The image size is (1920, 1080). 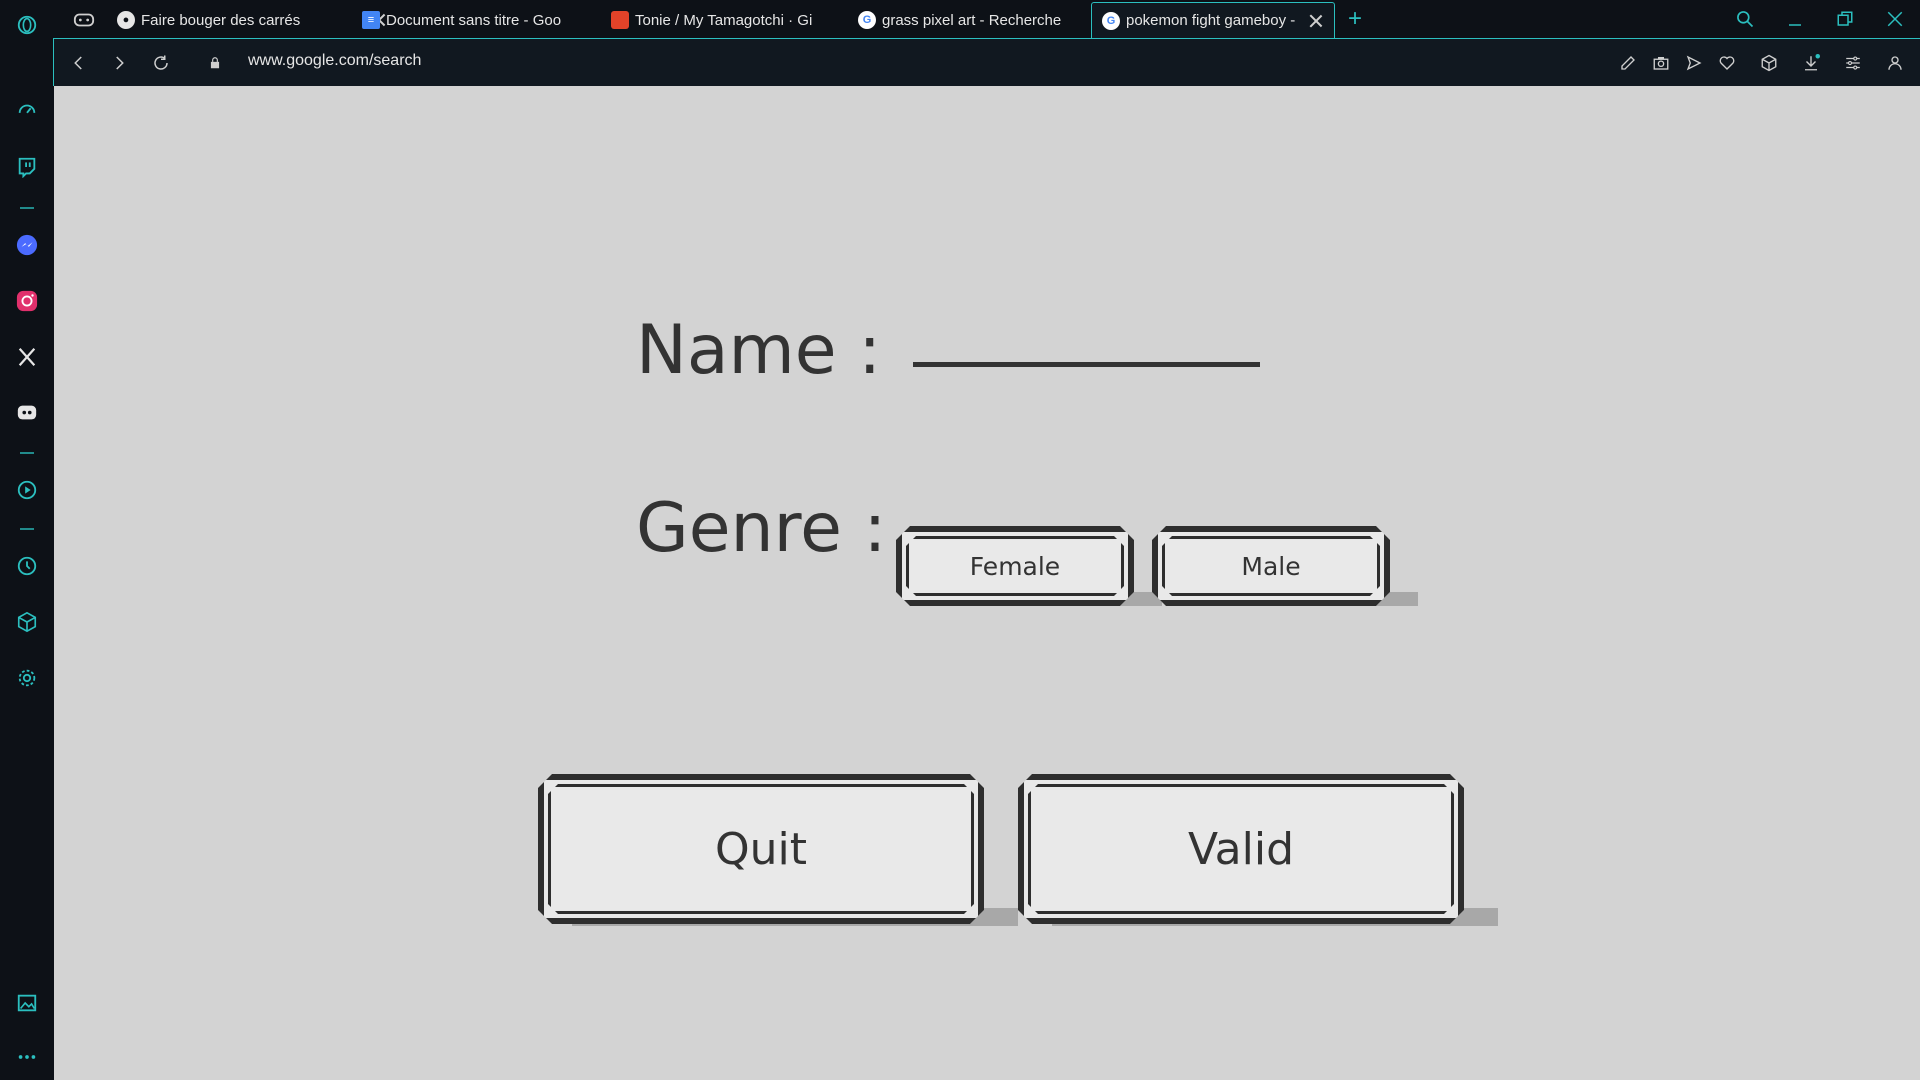 What do you see at coordinates (27, 678) in the screenshot?
I see `settings-gear-icon` at bounding box center [27, 678].